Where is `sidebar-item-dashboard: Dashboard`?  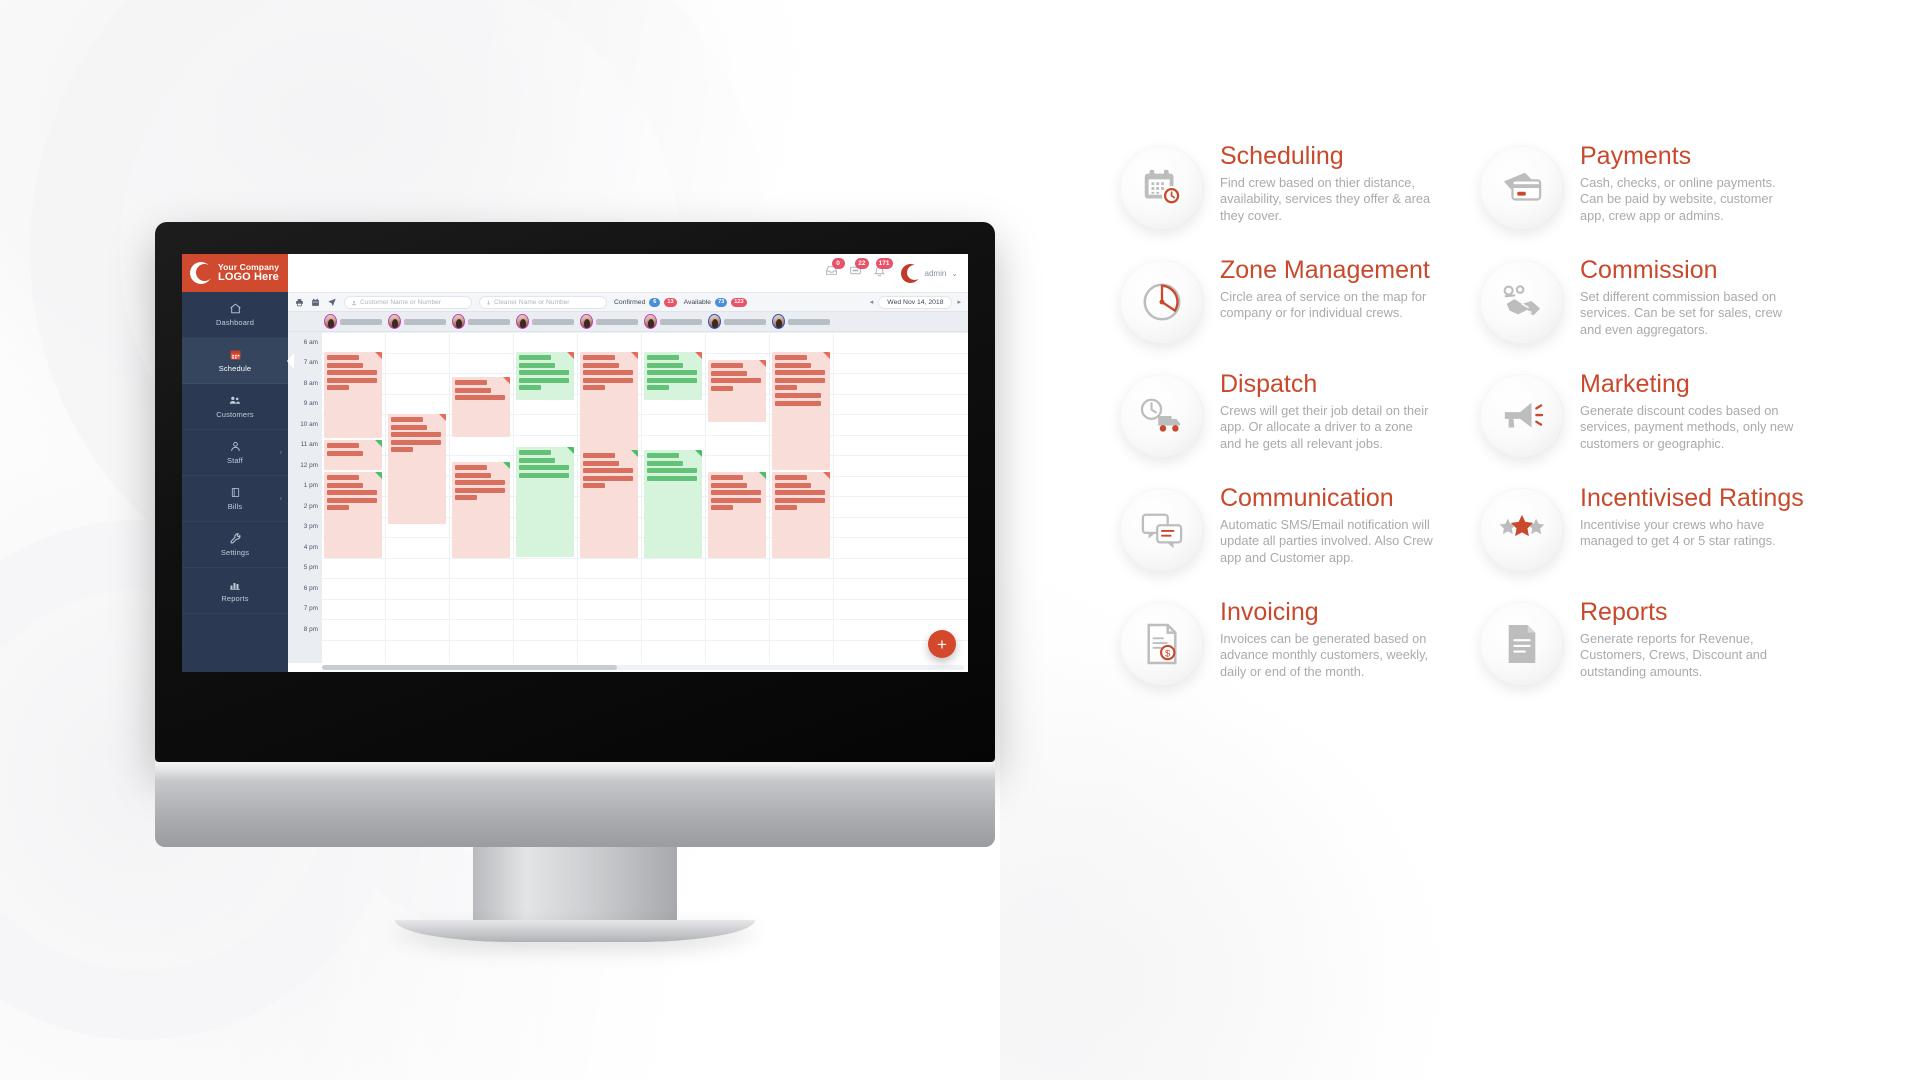 sidebar-item-dashboard: Dashboard is located at coordinates (235, 315).